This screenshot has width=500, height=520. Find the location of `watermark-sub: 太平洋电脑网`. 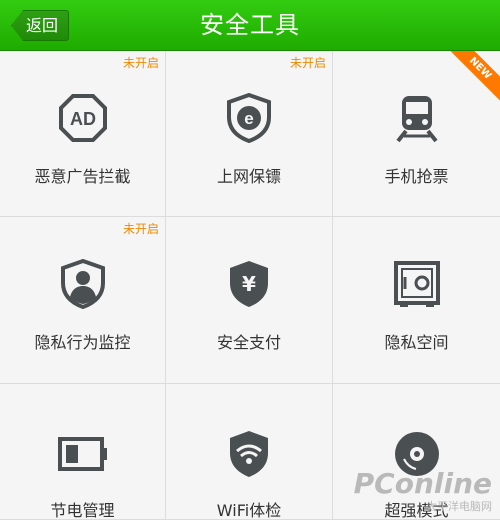

watermark-sub: 太平洋电脑网 is located at coordinates (459, 506).